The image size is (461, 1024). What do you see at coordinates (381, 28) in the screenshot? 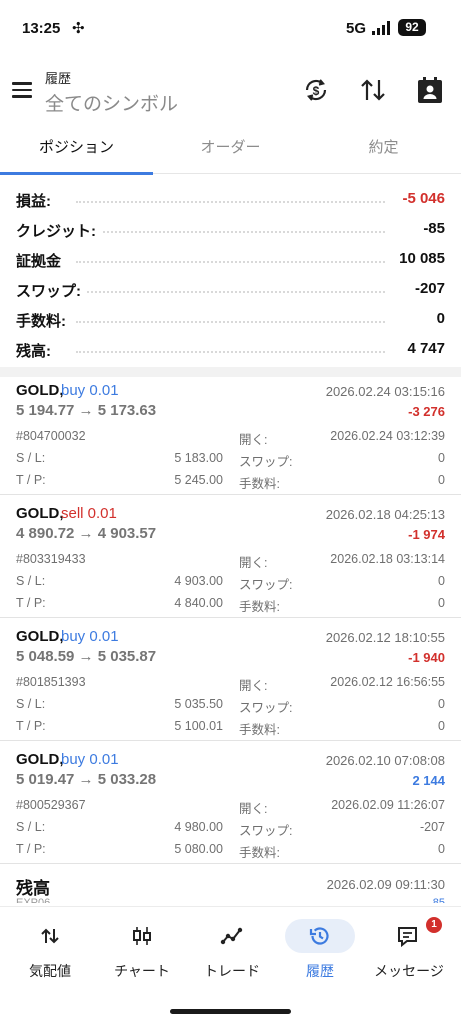
I see `signal-icon` at bounding box center [381, 28].